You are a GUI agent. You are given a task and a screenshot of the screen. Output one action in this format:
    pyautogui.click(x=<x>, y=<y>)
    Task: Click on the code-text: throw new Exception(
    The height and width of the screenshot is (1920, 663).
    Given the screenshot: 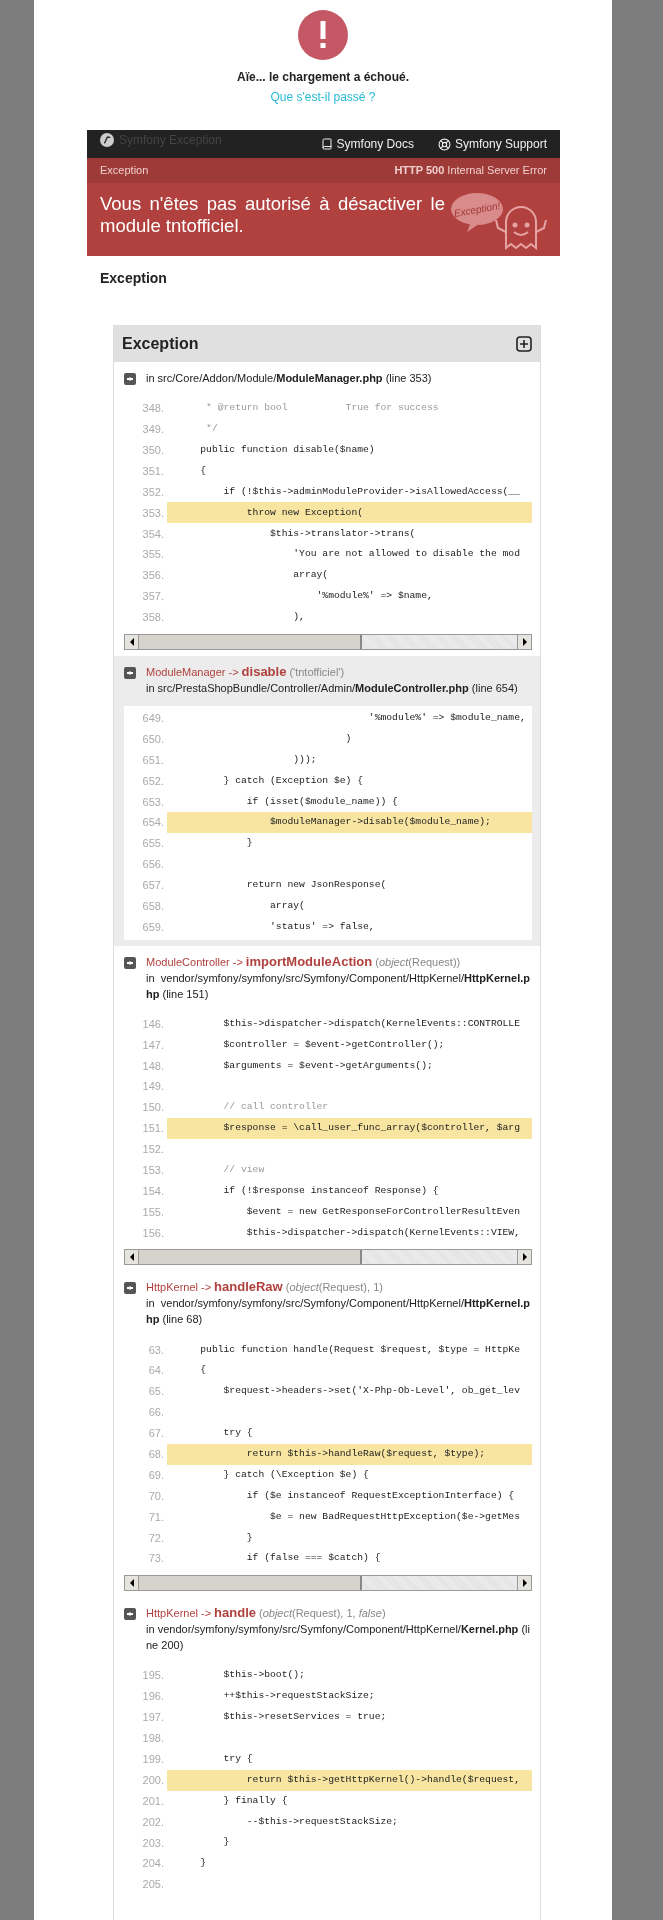 What is the action you would take?
    pyautogui.click(x=349, y=513)
    